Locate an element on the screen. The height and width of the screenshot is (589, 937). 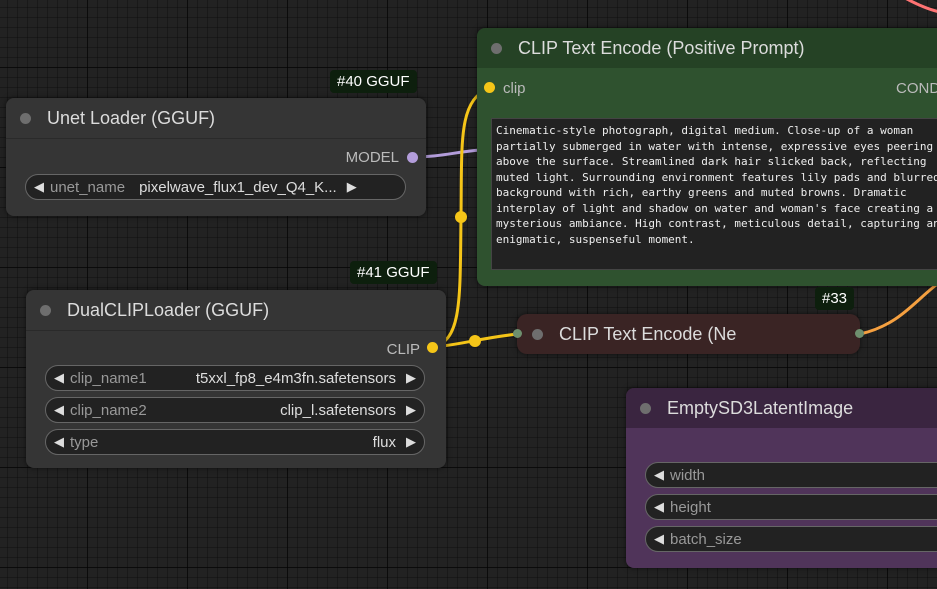
widget-label: clip_name1 is located at coordinates (108, 378).